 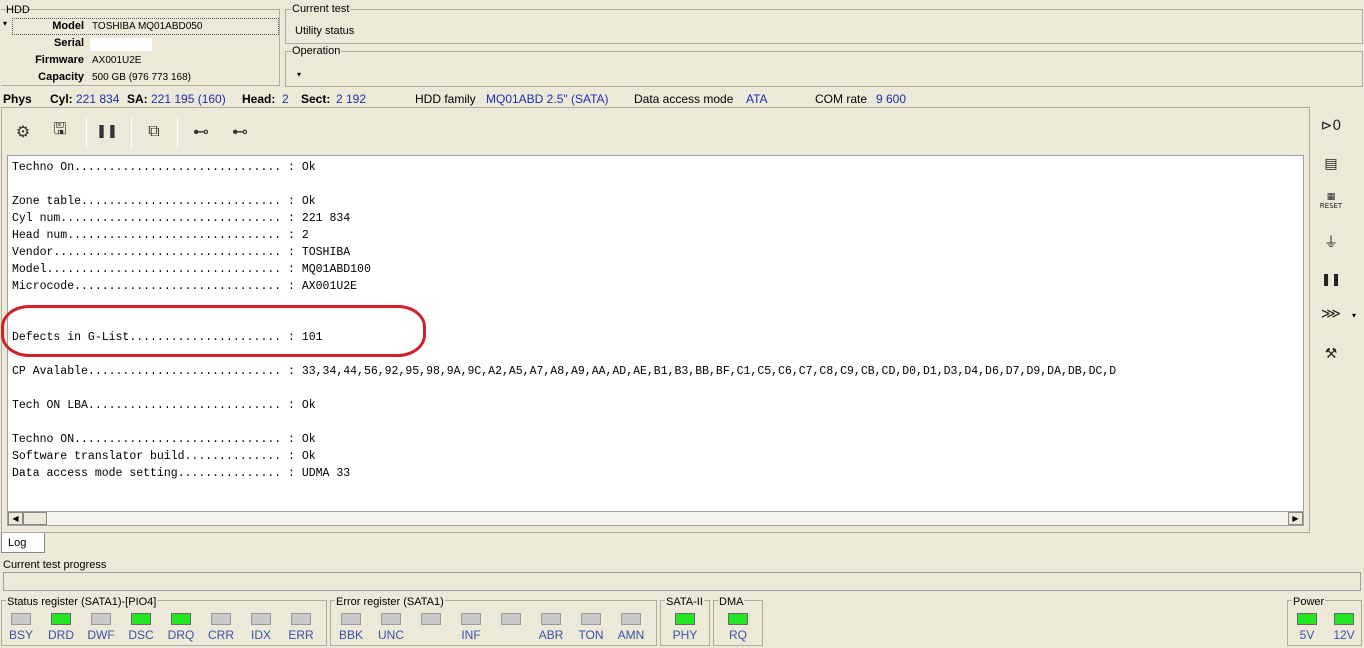 I want to click on slider-dropdown-arrow: ▾, so click(x=1354, y=315).